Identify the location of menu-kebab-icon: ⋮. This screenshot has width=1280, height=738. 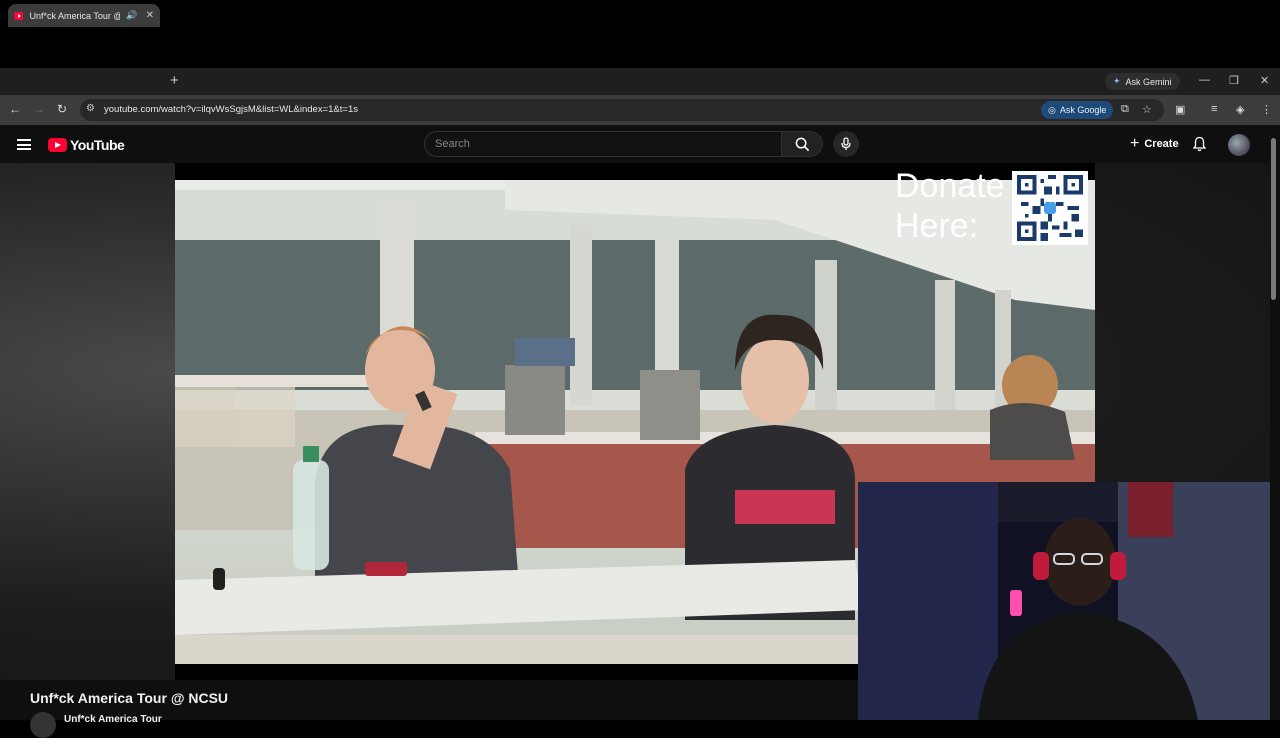
(1266, 109).